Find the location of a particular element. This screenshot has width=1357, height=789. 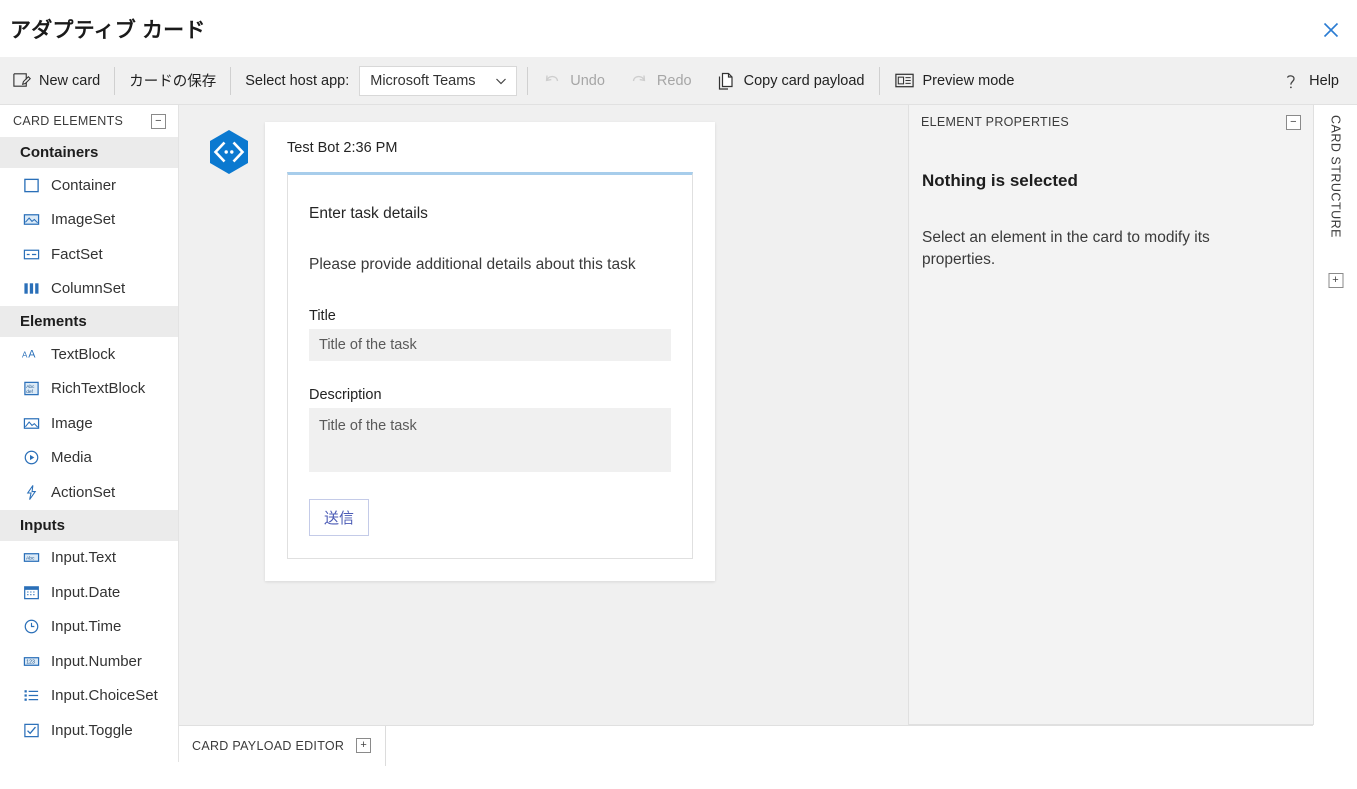

card-elements-title: CARD ELEMENTS is located at coordinates (68, 121).